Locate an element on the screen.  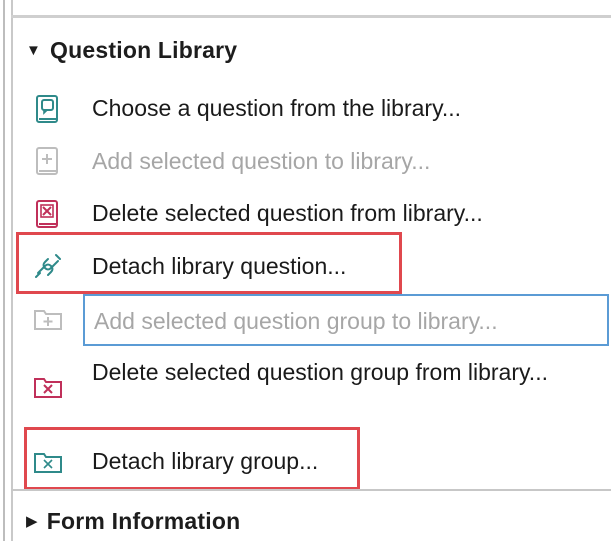
form-information-title: Form Information is located at coordinates (143, 520).